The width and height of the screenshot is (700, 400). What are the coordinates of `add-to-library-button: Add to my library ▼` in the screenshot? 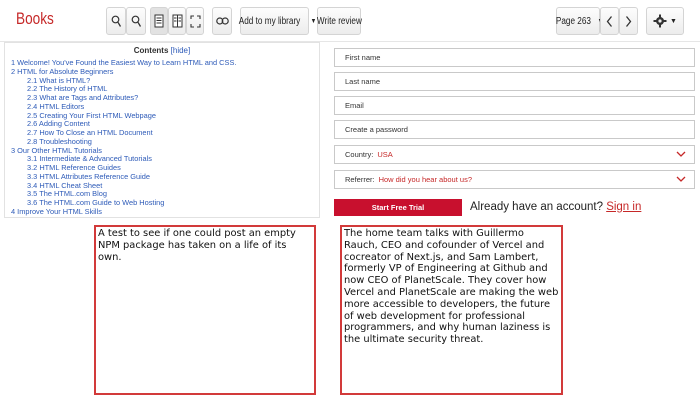 It's located at (277, 21).